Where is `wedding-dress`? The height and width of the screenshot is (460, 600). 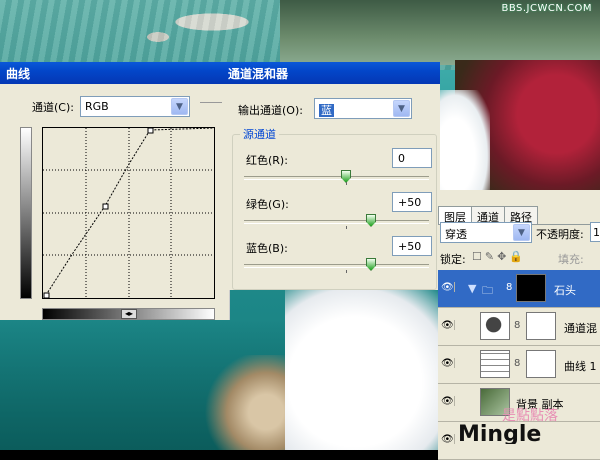 wedding-dress is located at coordinates (372, 365).